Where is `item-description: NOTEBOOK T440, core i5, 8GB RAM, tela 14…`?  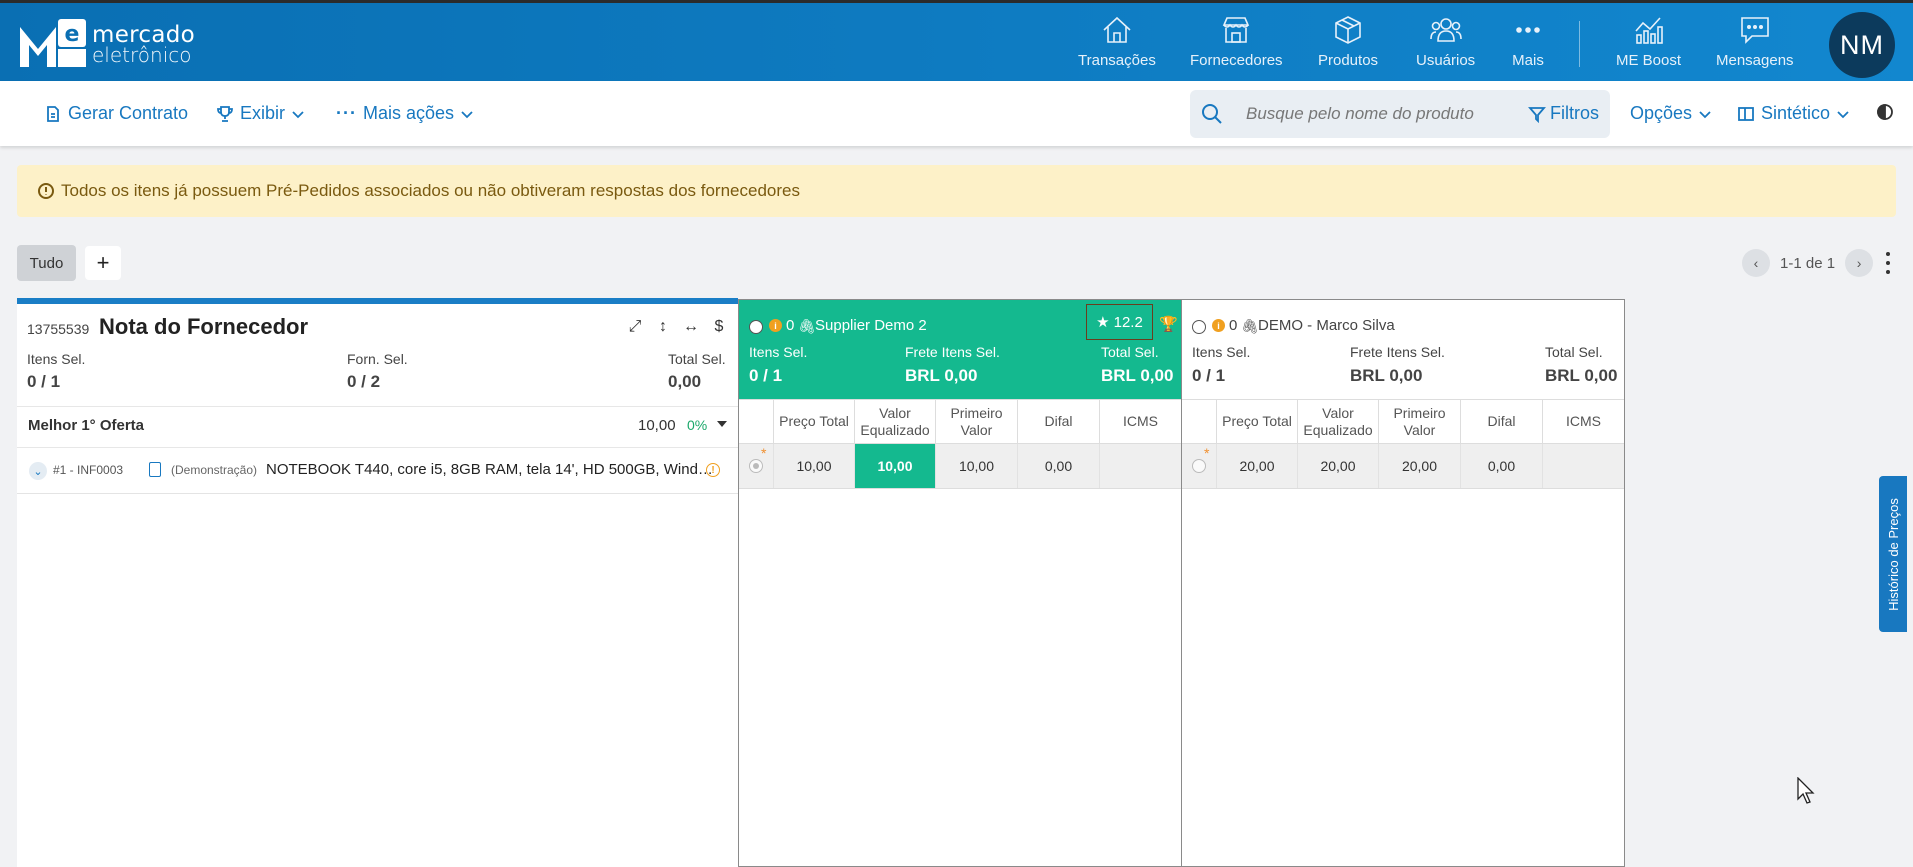 item-description: NOTEBOOK T440, core i5, 8GB RAM, tela 14… is located at coordinates (491, 469).